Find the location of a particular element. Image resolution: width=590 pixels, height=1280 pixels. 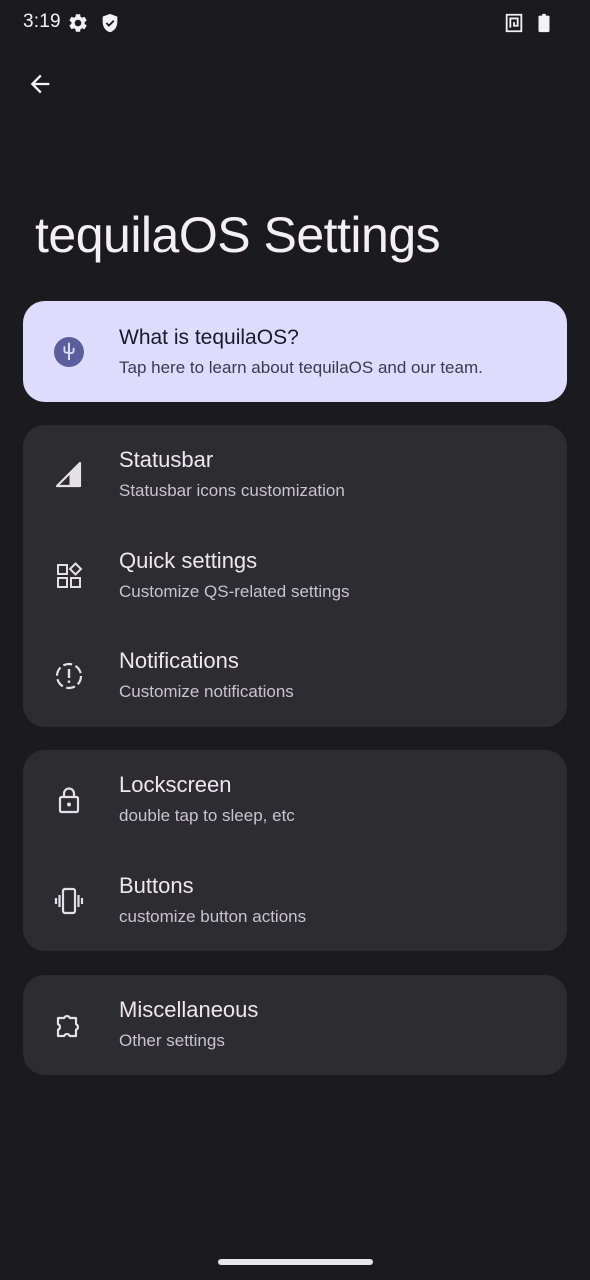

page-title: tequilaOS Settings is located at coordinates (238, 235).